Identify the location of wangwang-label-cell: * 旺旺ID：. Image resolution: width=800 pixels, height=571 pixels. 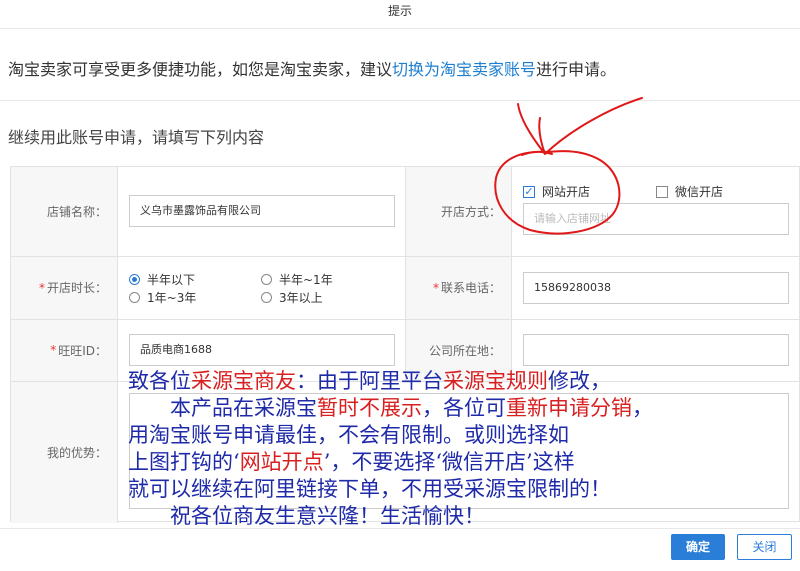
(64, 350).